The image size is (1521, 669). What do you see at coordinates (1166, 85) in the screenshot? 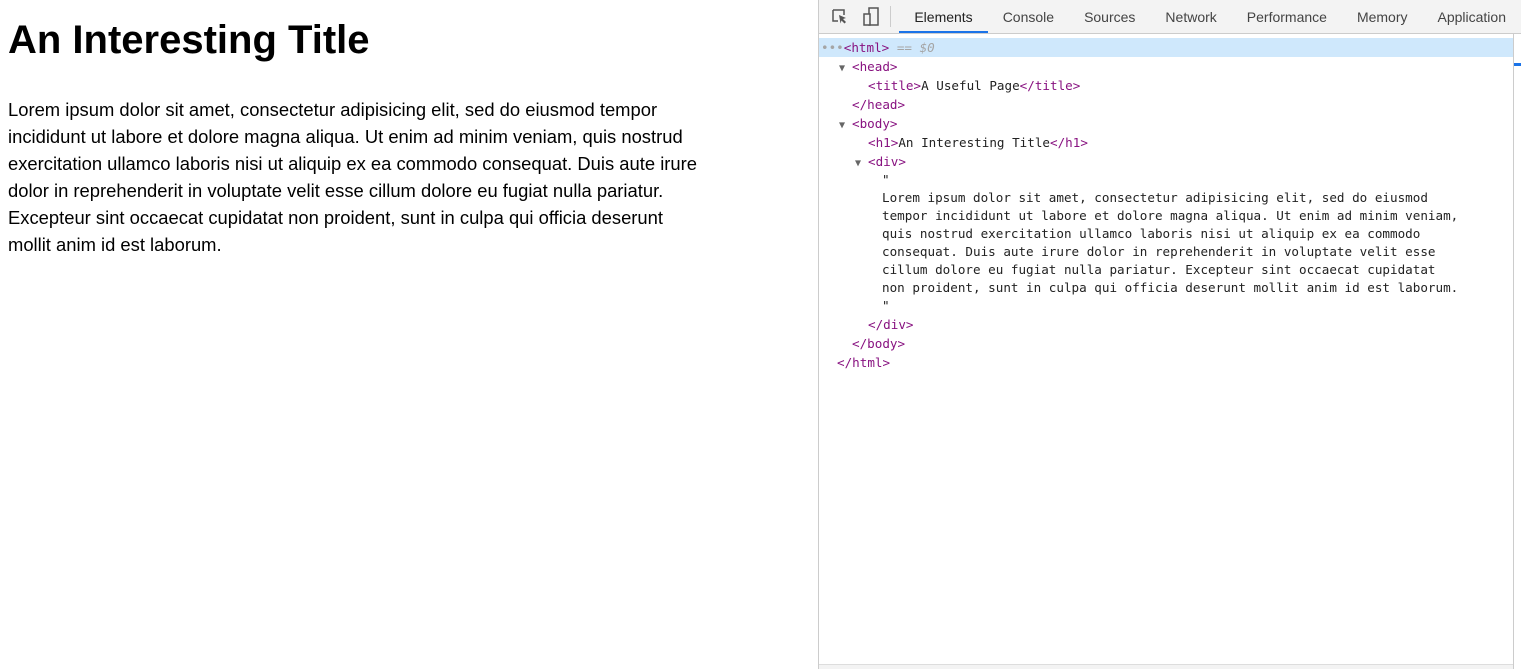
I see `tree-node-title: <title>A Useful Page</title>` at bounding box center [1166, 85].